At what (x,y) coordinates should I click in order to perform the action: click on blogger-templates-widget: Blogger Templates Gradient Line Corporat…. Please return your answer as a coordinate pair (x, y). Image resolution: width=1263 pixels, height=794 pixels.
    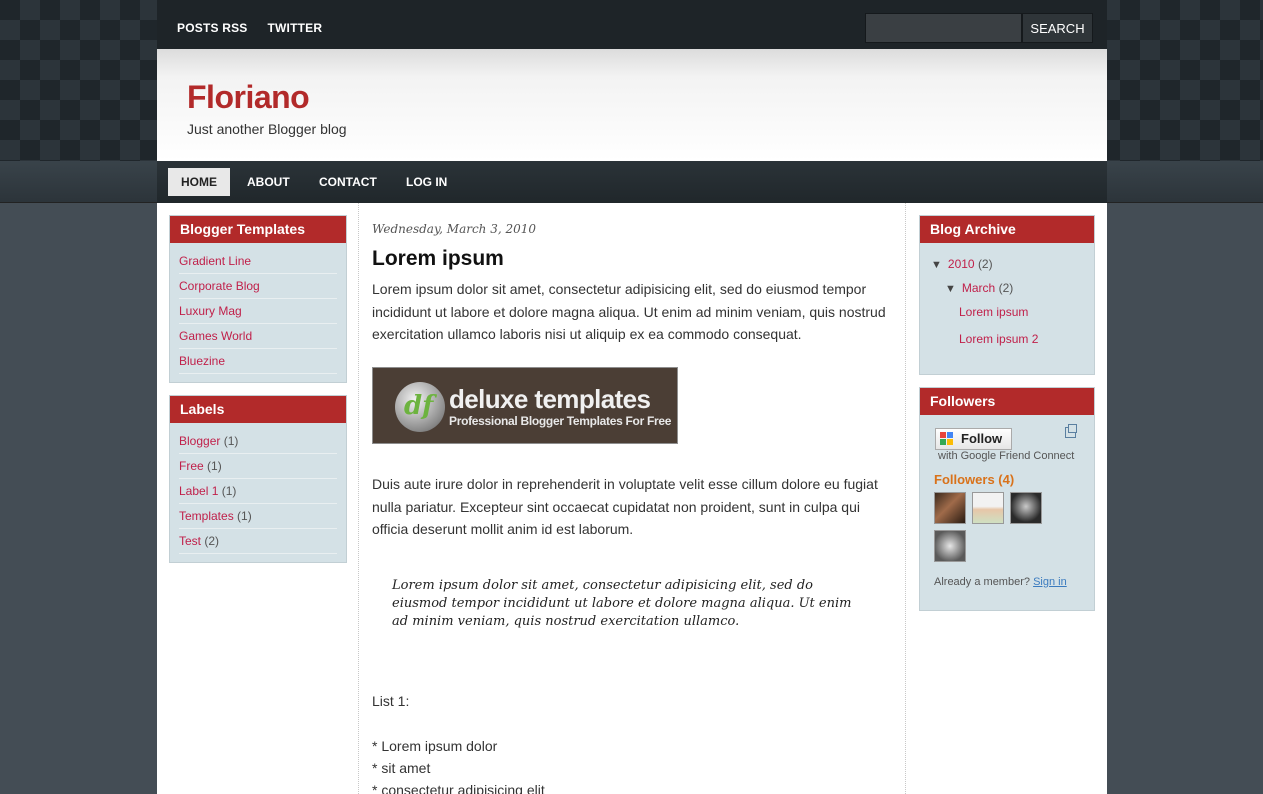
    Looking at the image, I should click on (258, 299).